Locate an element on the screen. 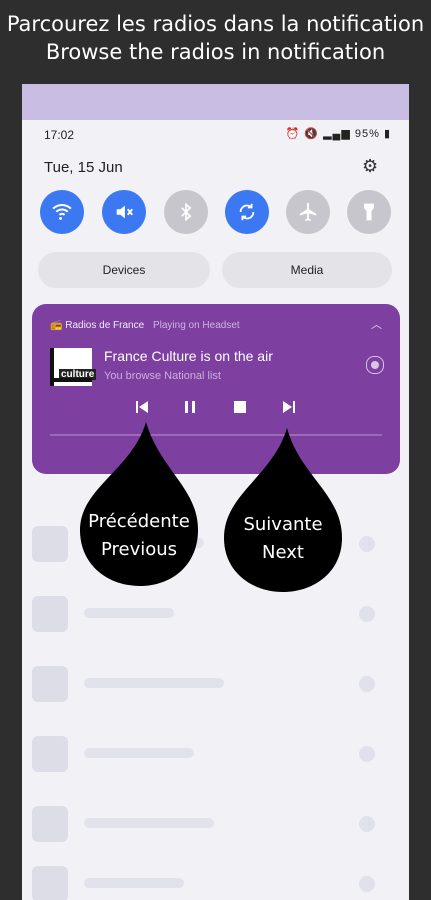  callout-drops is located at coordinates (211, 507).